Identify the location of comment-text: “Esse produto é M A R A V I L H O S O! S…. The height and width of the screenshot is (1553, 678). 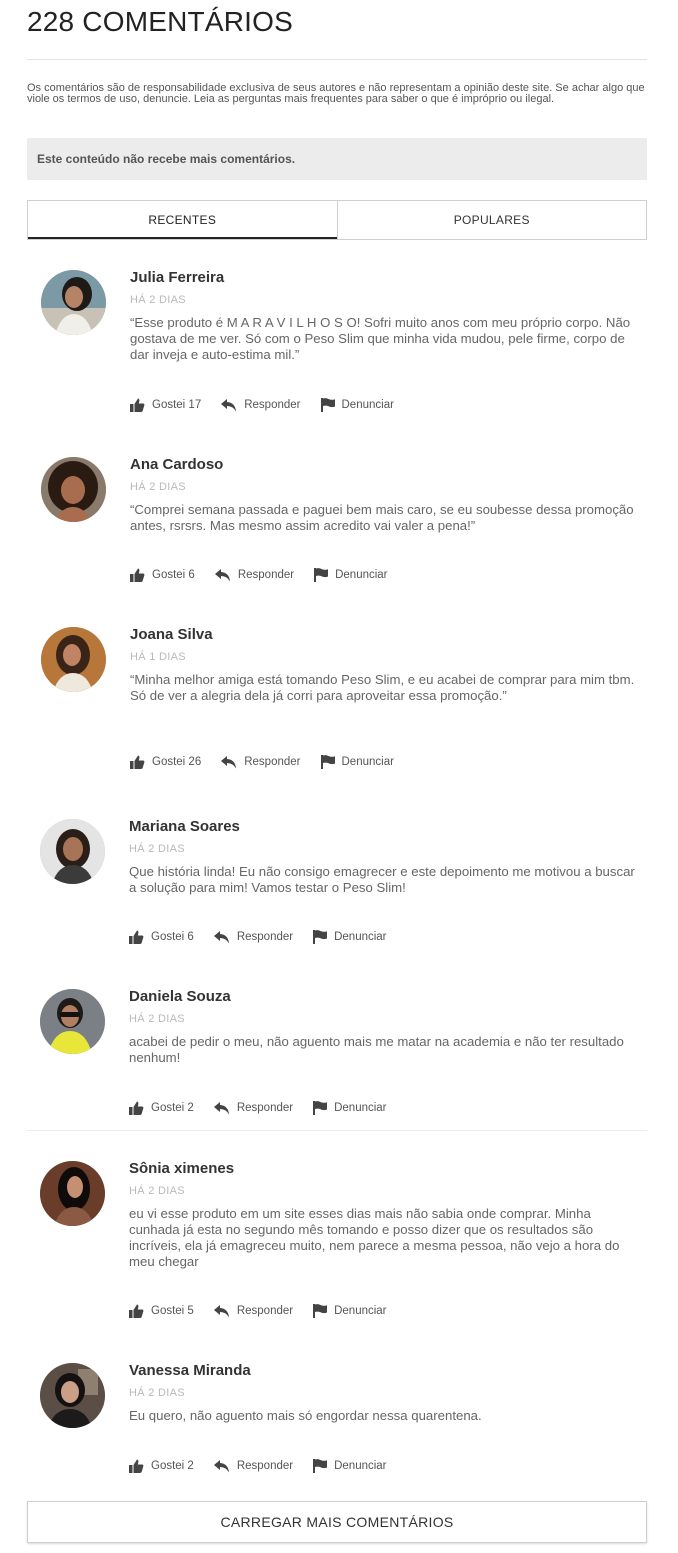
(380, 338).